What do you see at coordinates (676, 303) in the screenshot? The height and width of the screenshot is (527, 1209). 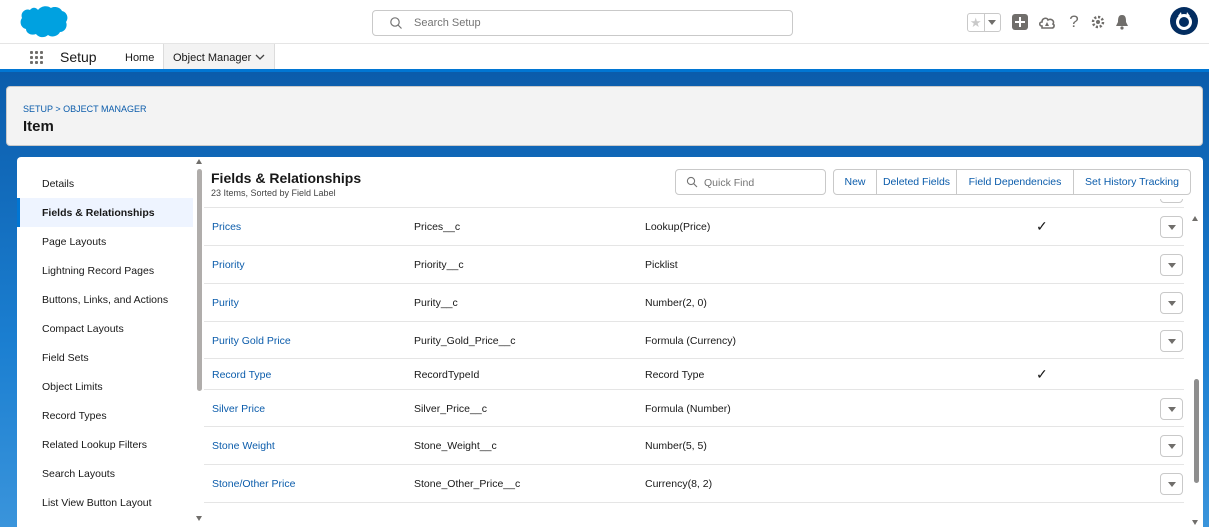 I see `field-data-type: Number(2, 0)` at bounding box center [676, 303].